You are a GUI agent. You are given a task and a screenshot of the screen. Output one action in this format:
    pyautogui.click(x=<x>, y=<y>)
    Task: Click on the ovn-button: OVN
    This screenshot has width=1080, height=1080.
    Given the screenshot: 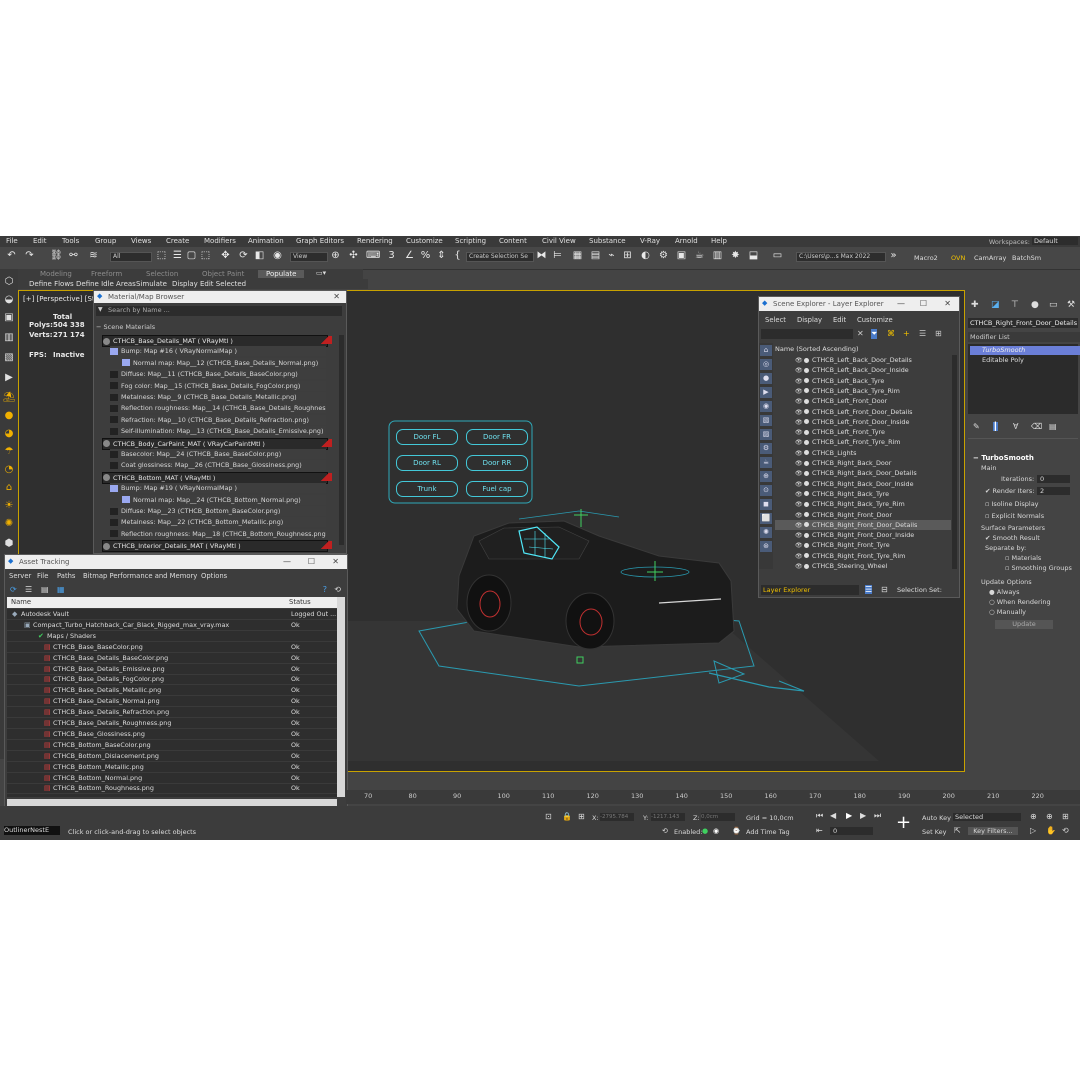 What is the action you would take?
    pyautogui.click(x=958, y=258)
    